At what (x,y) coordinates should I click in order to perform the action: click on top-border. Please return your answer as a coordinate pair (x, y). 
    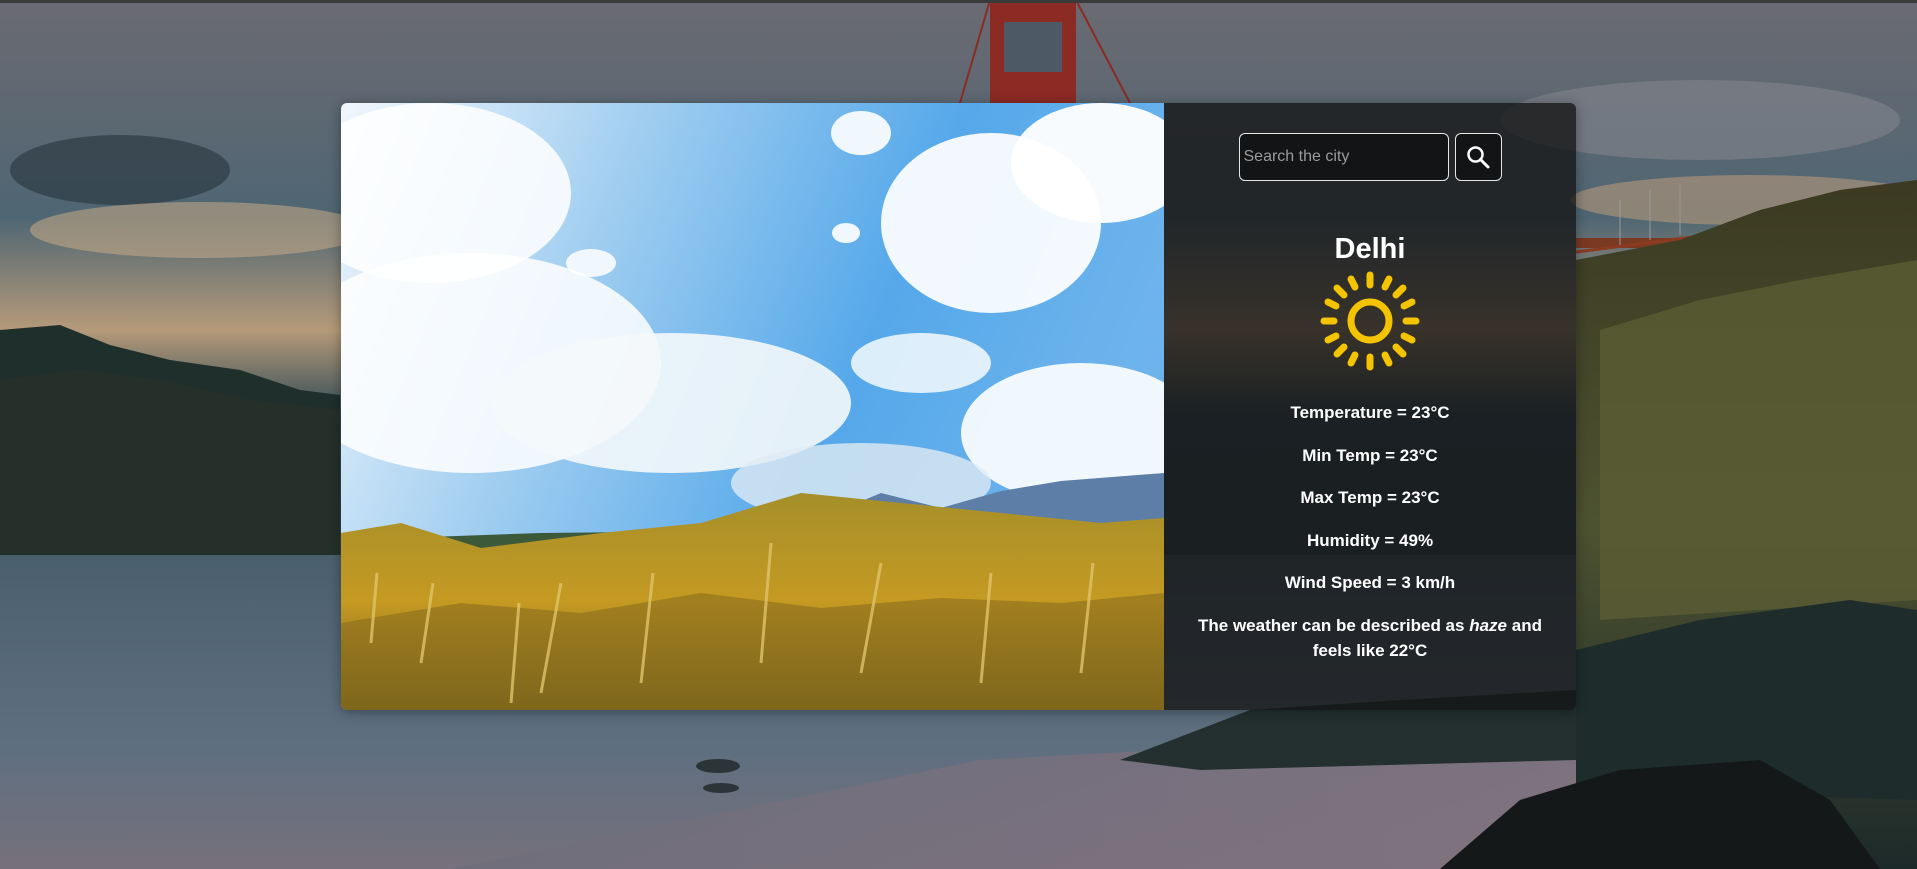
    Looking at the image, I should click on (958, 1).